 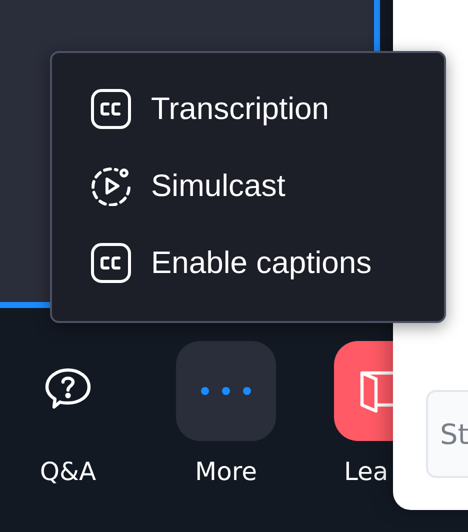 I want to click on input-field: St, so click(x=447, y=434).